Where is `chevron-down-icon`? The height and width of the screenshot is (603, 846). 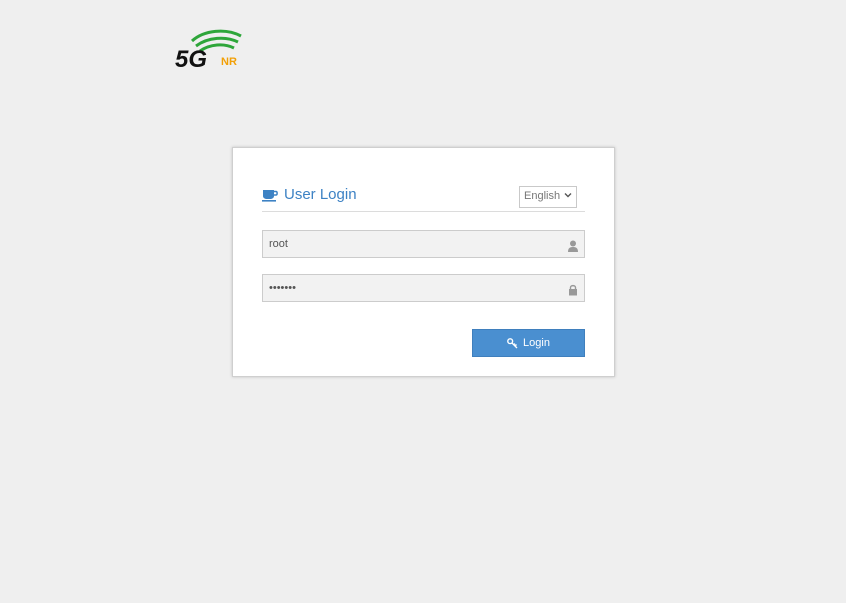 chevron-down-icon is located at coordinates (568, 196).